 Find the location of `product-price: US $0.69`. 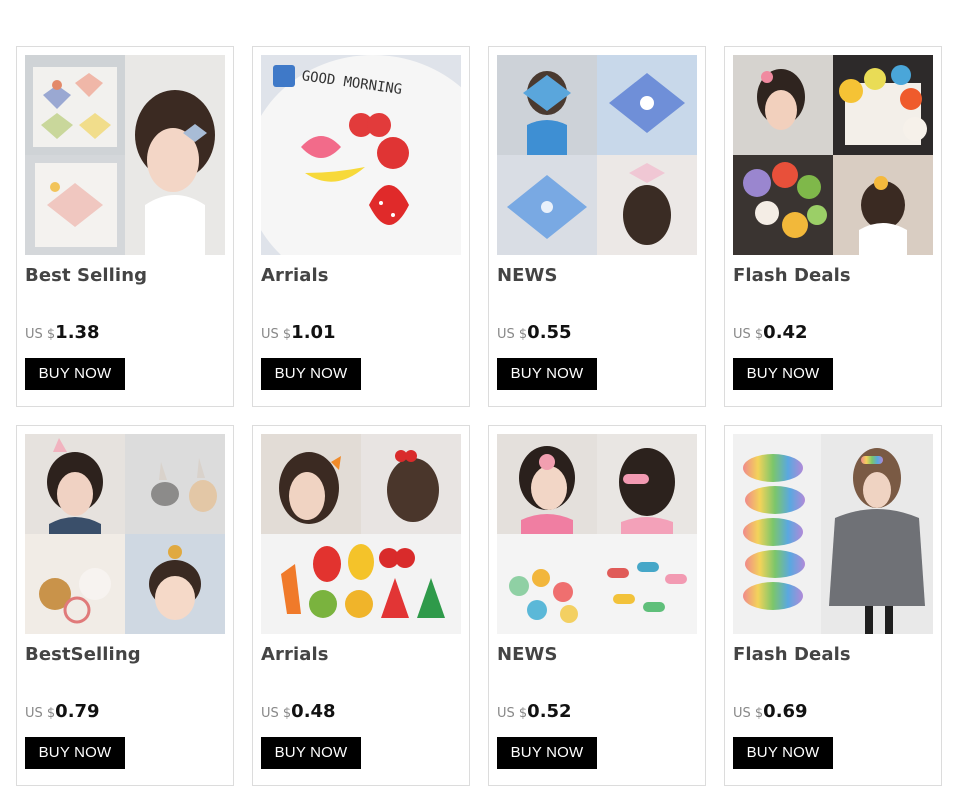

product-price: US $0.69 is located at coordinates (770, 713).